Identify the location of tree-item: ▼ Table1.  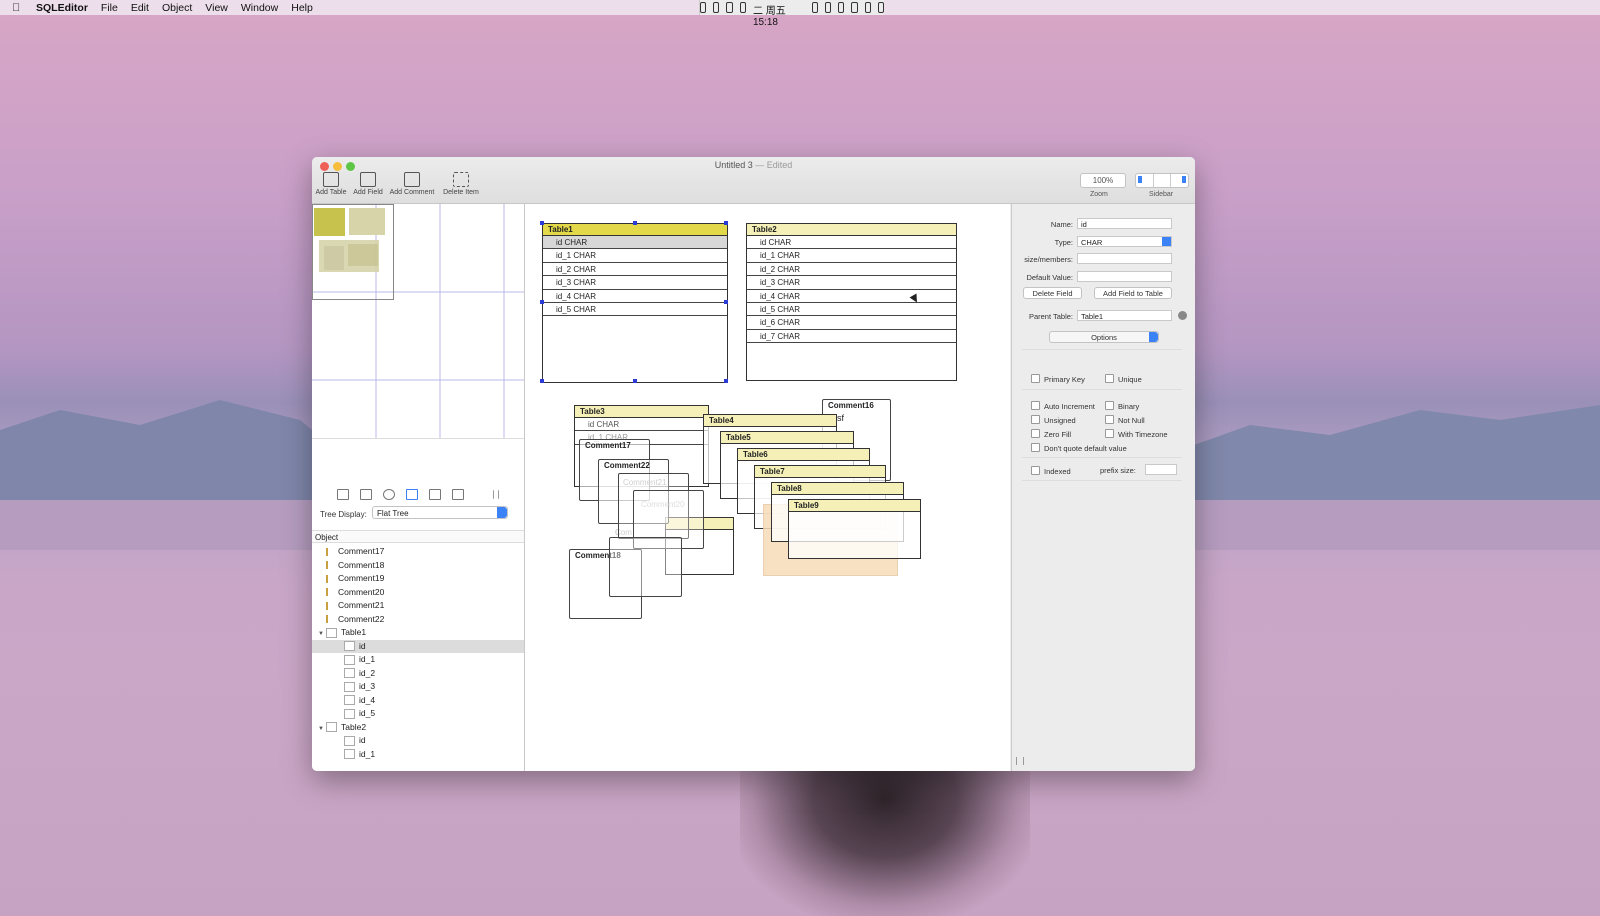
(418, 633).